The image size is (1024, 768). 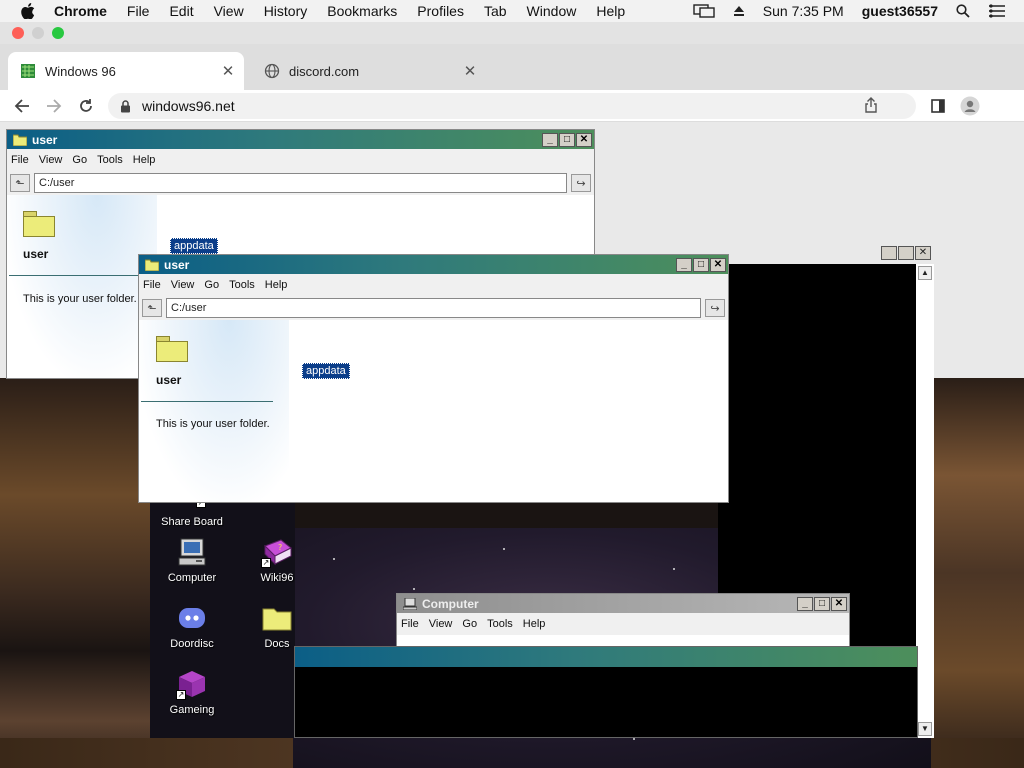 I want to click on scroll-down-icon: ▼, so click(x=925, y=729).